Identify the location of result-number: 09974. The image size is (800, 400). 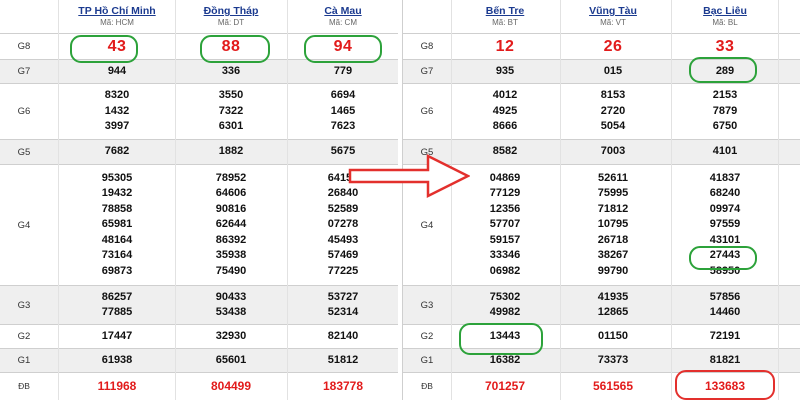
(725, 208).